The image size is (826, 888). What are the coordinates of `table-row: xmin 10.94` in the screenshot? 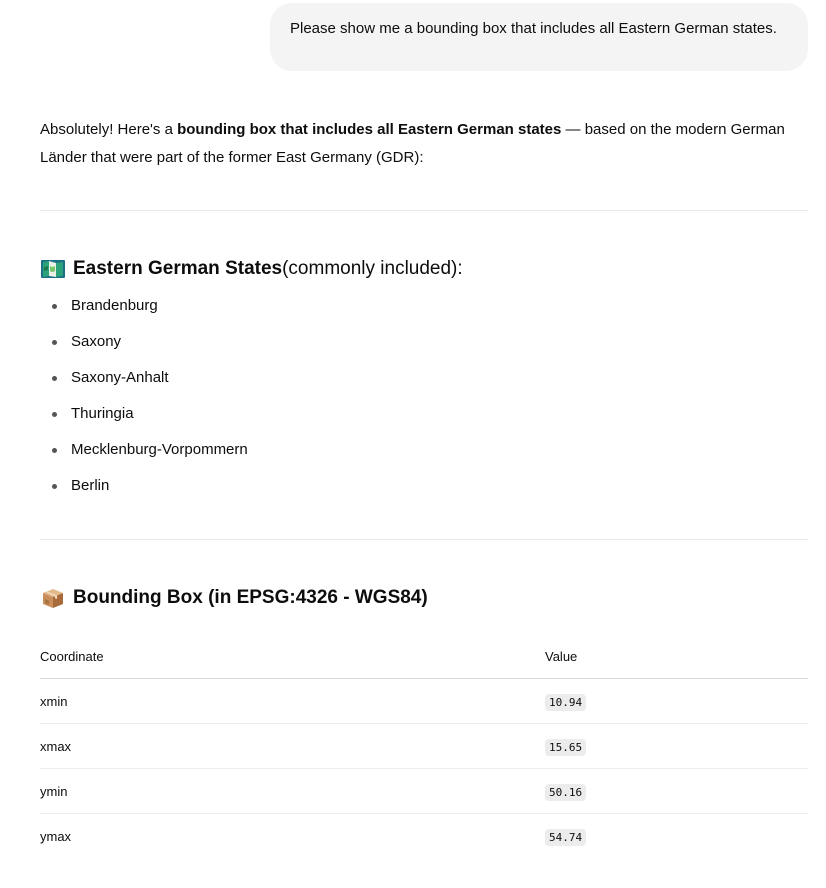 It's located at (424, 701).